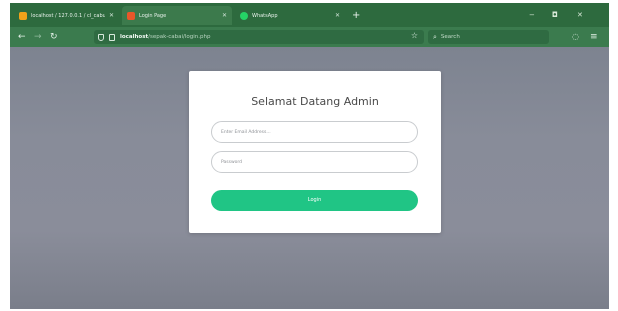  Describe the element at coordinates (314, 200) in the screenshot. I see `login-button: Login` at that location.